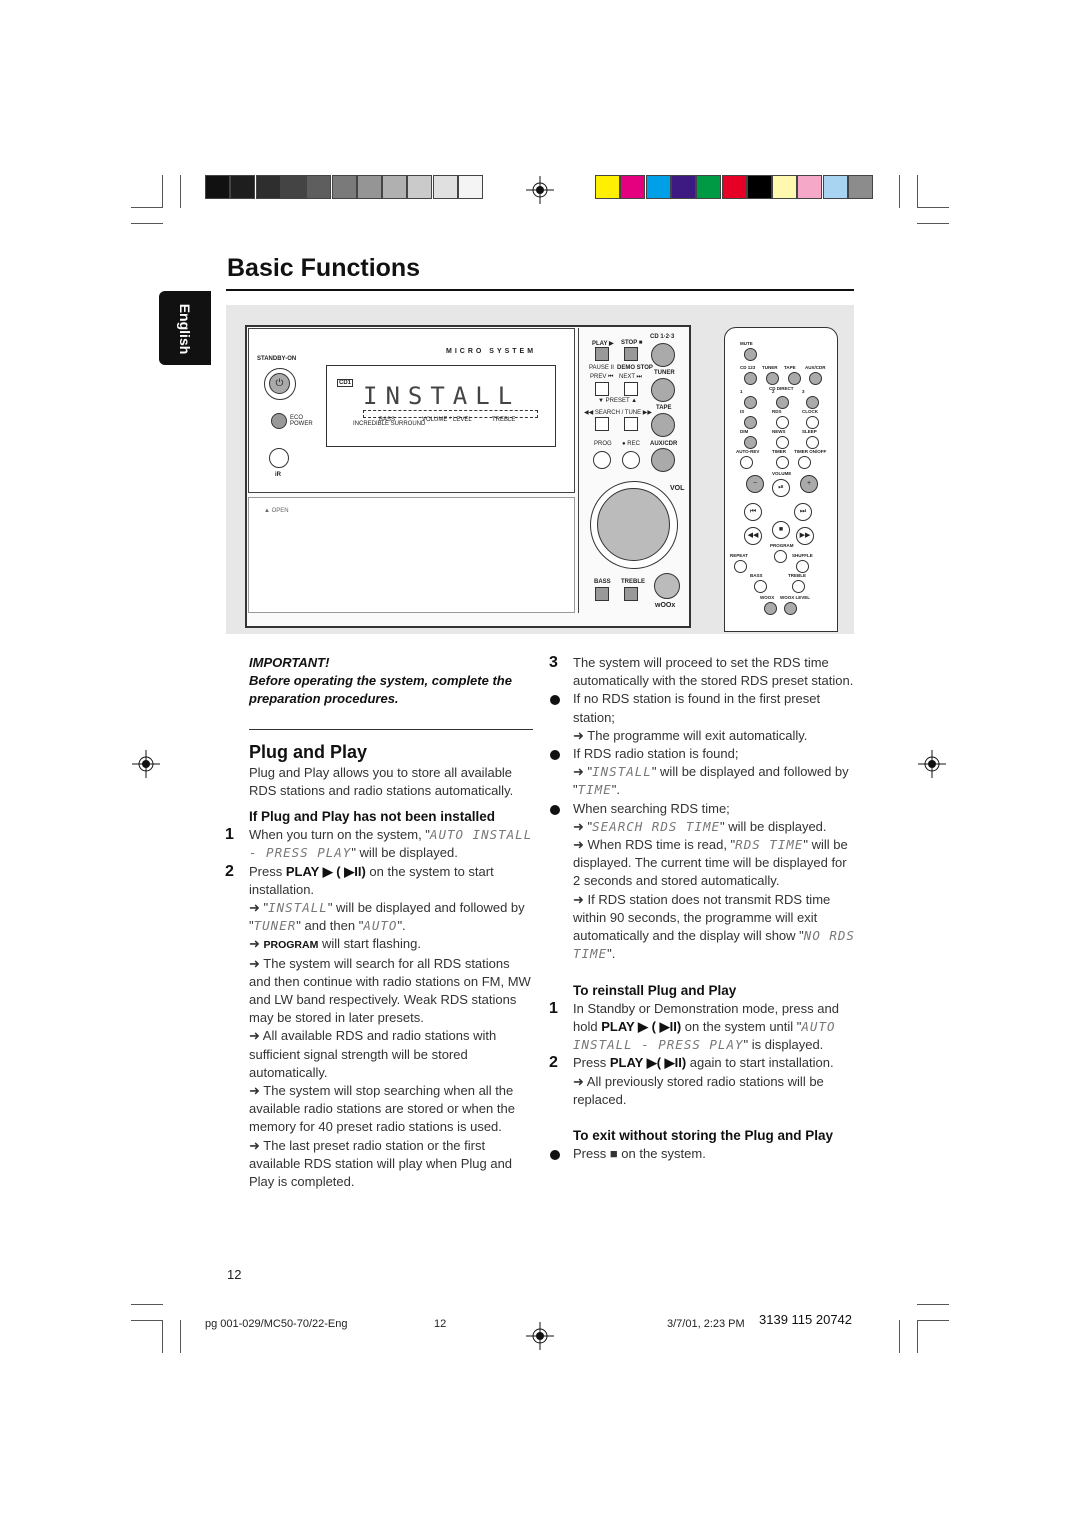  I want to click on next-button, so click(631, 389).